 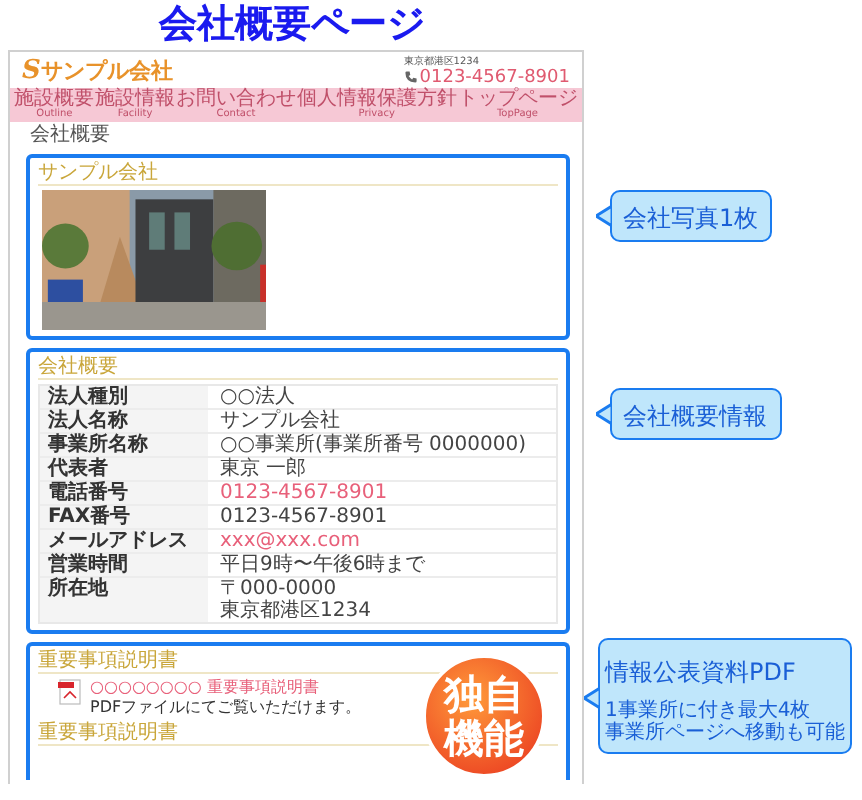 What do you see at coordinates (304, 517) in the screenshot?
I see `table-cell-text: 0123-4567-8901` at bounding box center [304, 517].